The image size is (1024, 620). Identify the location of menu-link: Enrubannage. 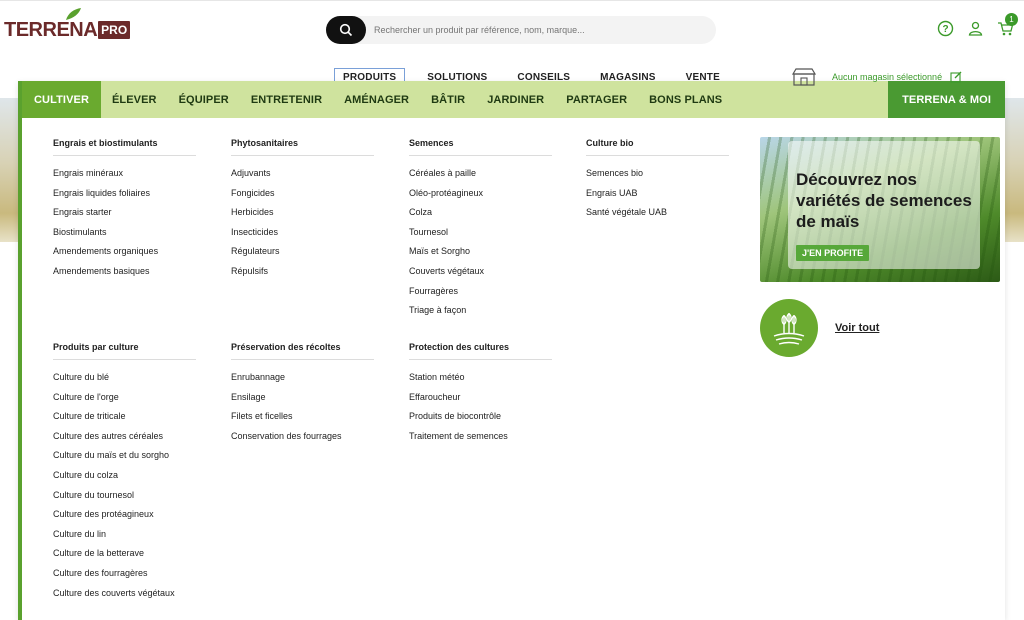
(303, 380).